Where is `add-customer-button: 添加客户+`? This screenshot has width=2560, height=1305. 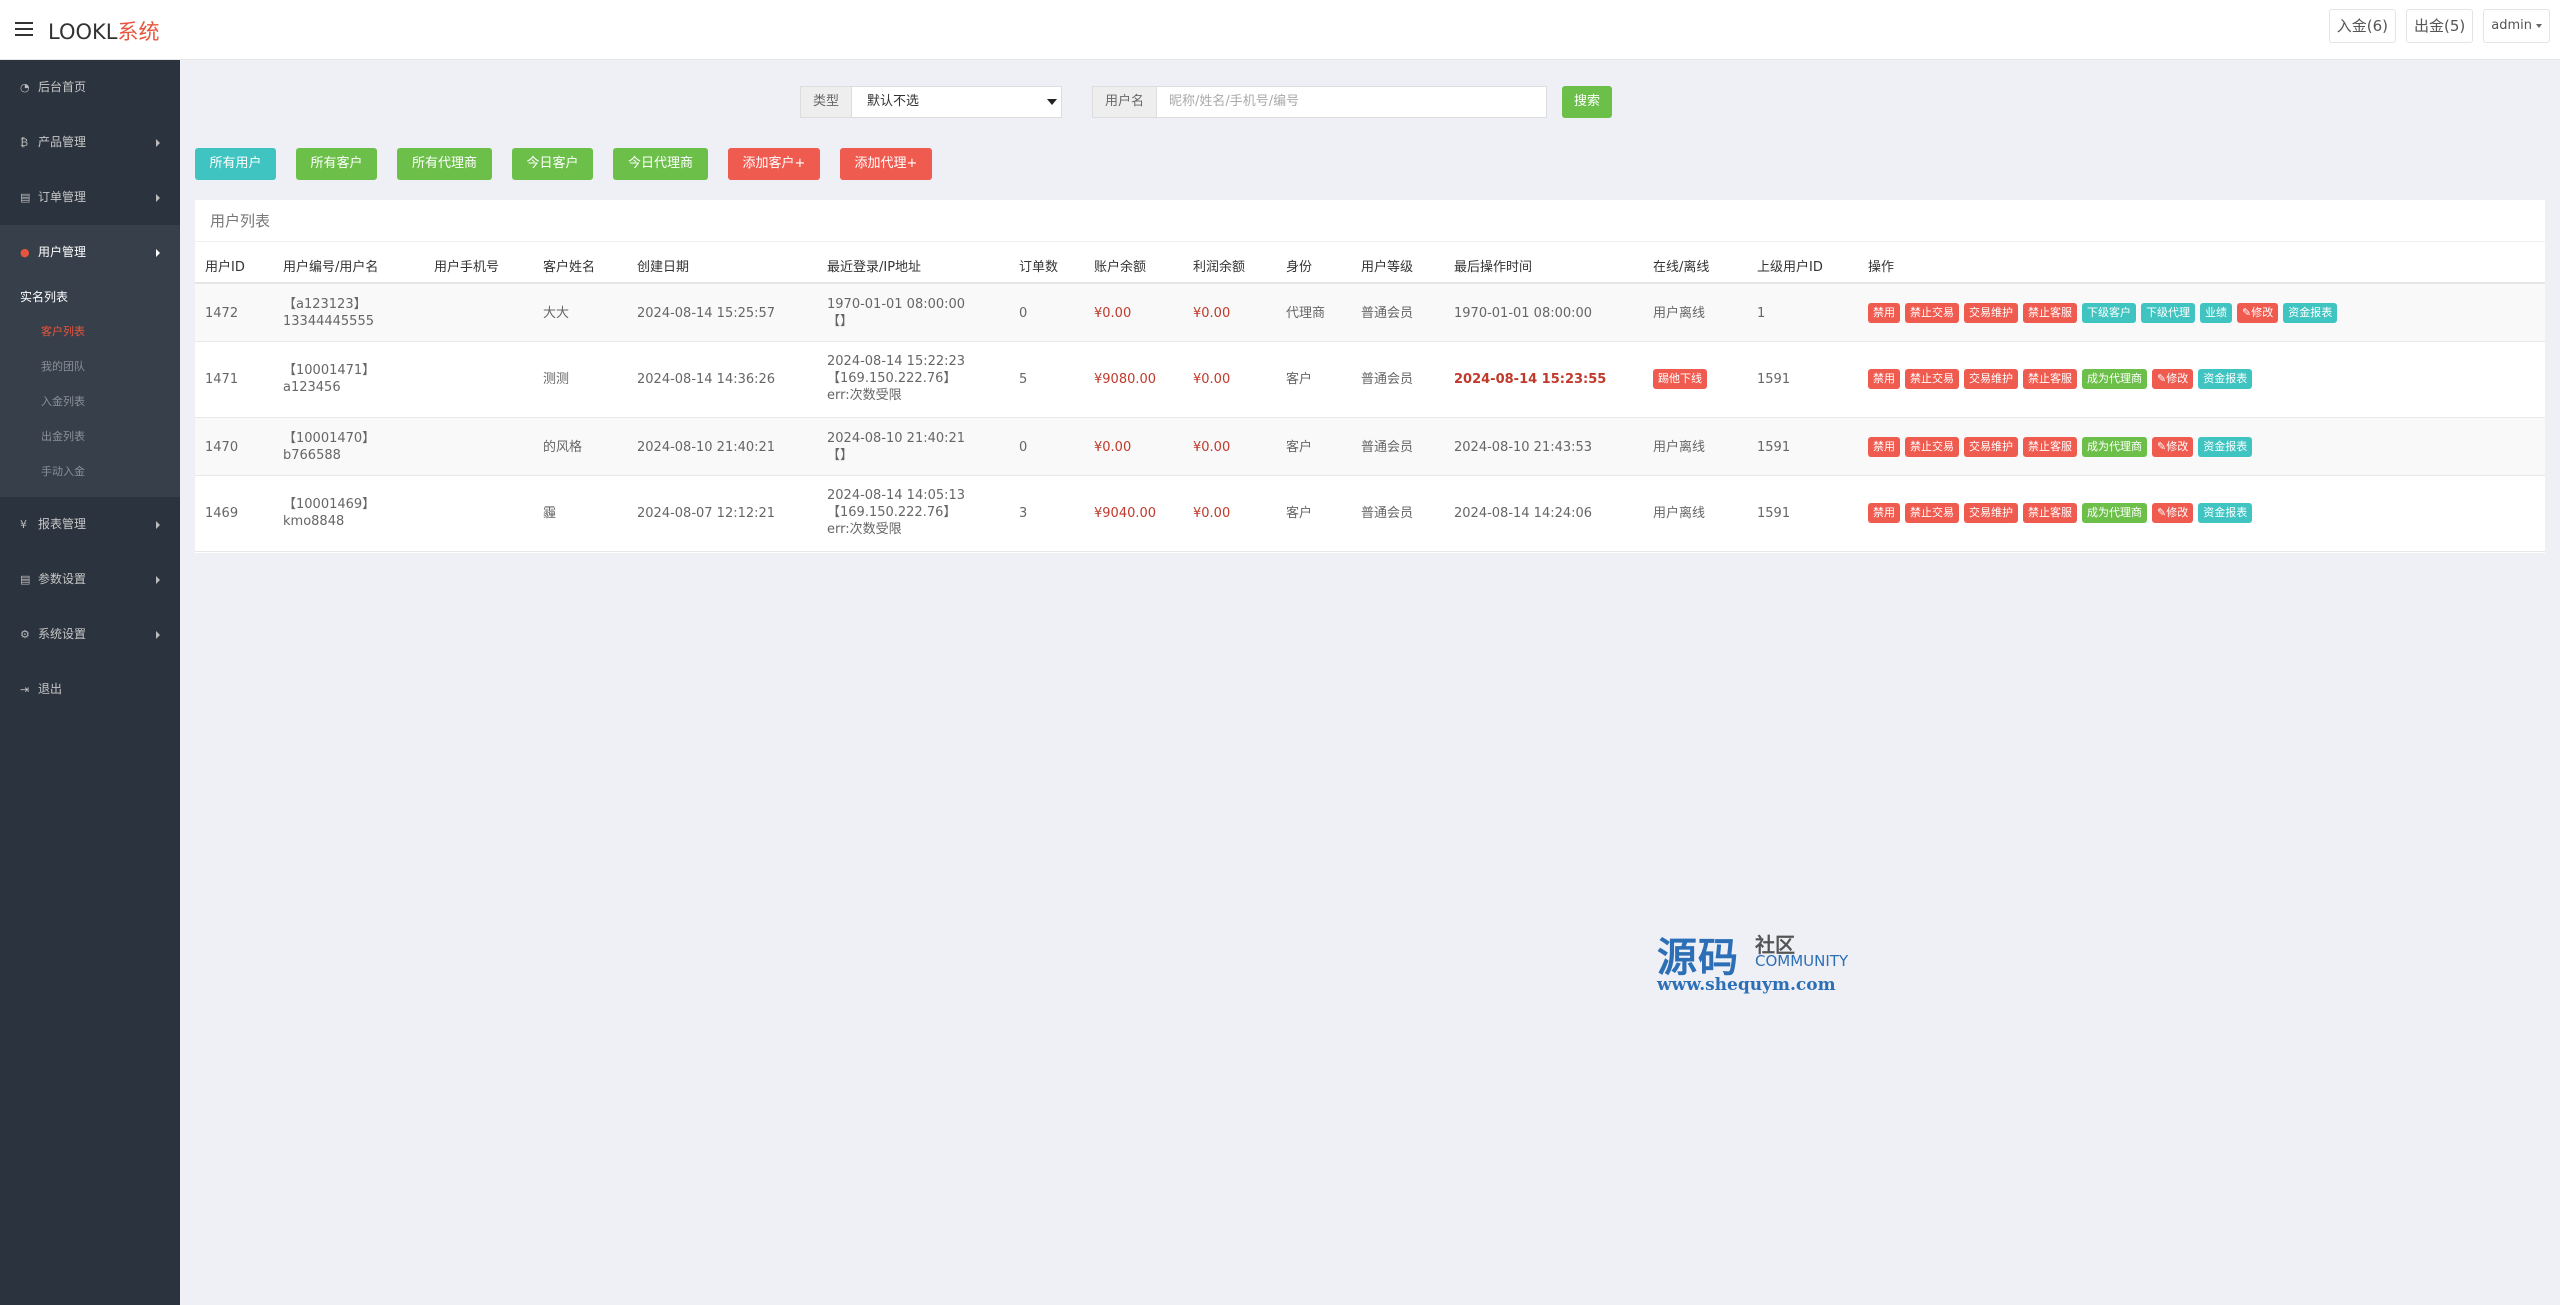 add-customer-button: 添加客户+ is located at coordinates (774, 164).